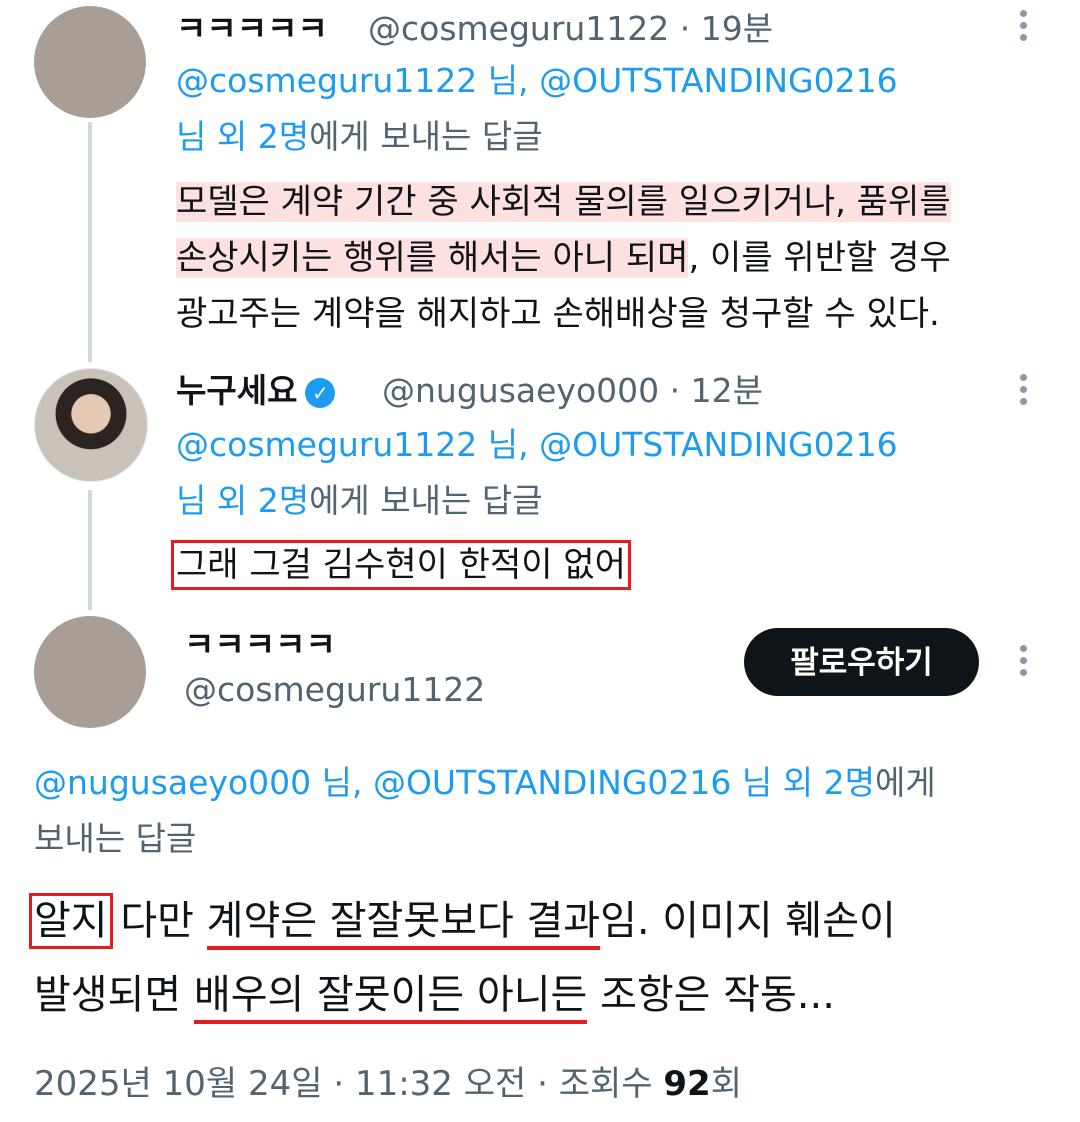 The width and height of the screenshot is (1080, 1122). What do you see at coordinates (454, 782) in the screenshot?
I see `reply-mention-link: @nugusaeyo000 님, @OUTSTANDING0216 님 외 2명` at bounding box center [454, 782].